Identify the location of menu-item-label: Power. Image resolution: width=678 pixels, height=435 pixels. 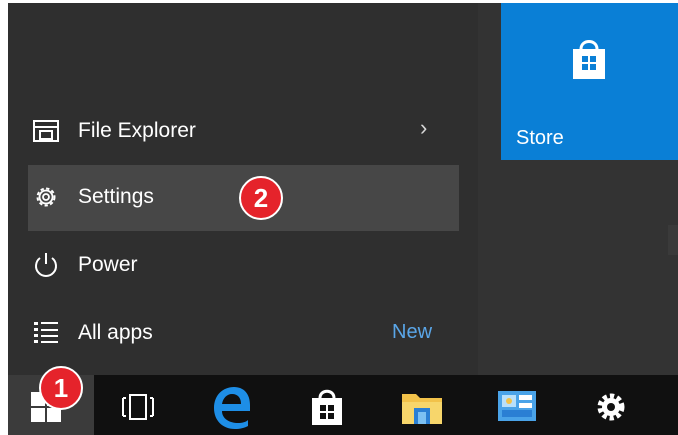
(108, 264).